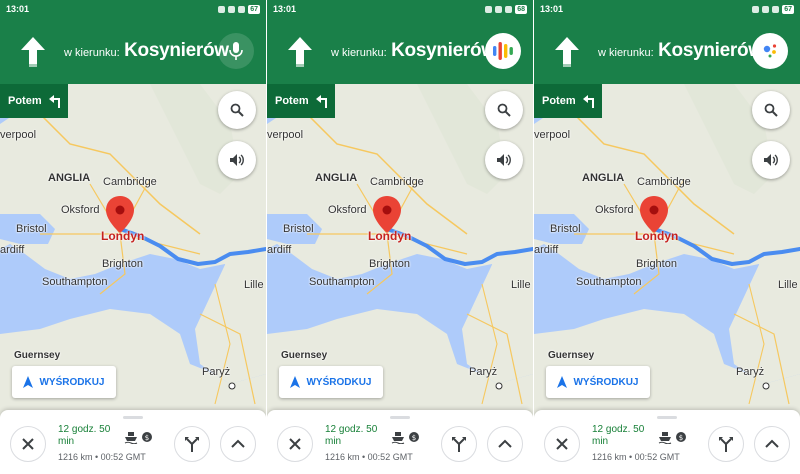 This screenshot has width=800, height=474. I want to click on eta-duration: 12 godz. 50 min, so click(84, 435).